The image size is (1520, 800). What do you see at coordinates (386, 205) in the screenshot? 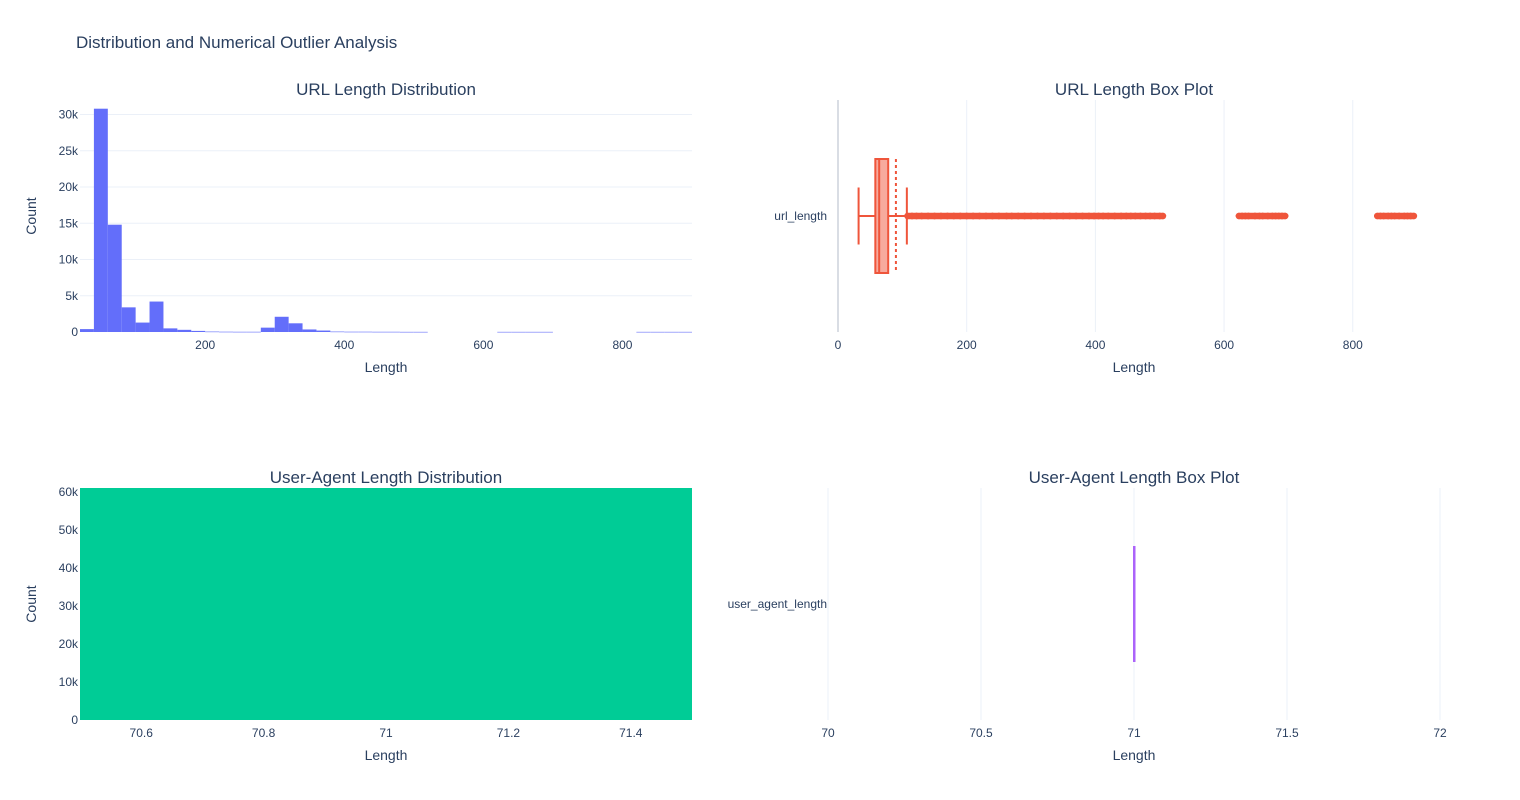
I see `url-hist-gridlines` at bounding box center [386, 205].